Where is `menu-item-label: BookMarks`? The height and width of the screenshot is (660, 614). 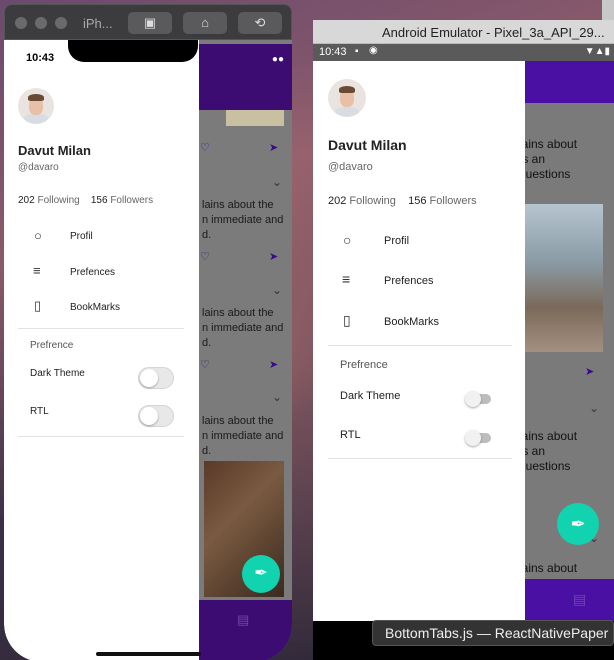 menu-item-label: BookMarks is located at coordinates (95, 307).